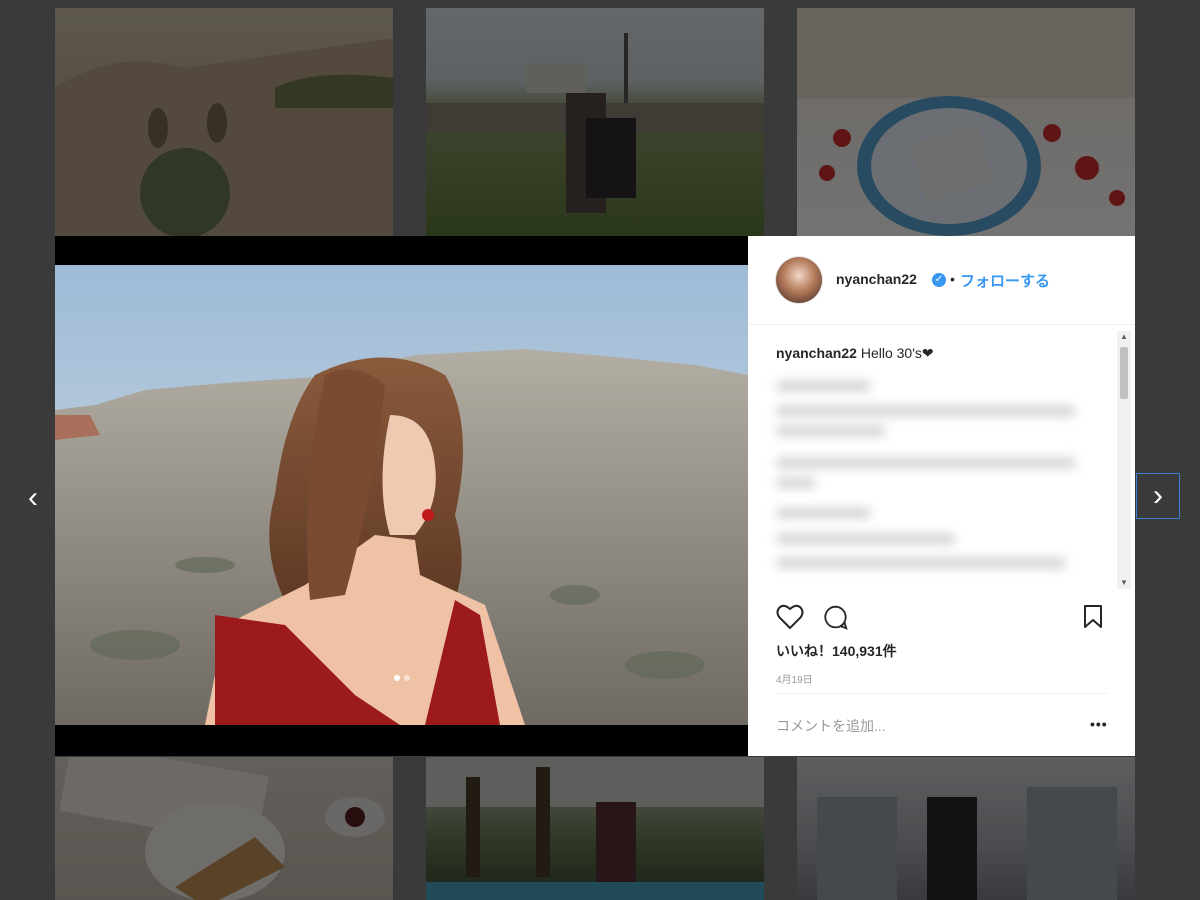 The image size is (1200, 900). What do you see at coordinates (1158, 496) in the screenshot?
I see `chevron-right-icon: ›` at bounding box center [1158, 496].